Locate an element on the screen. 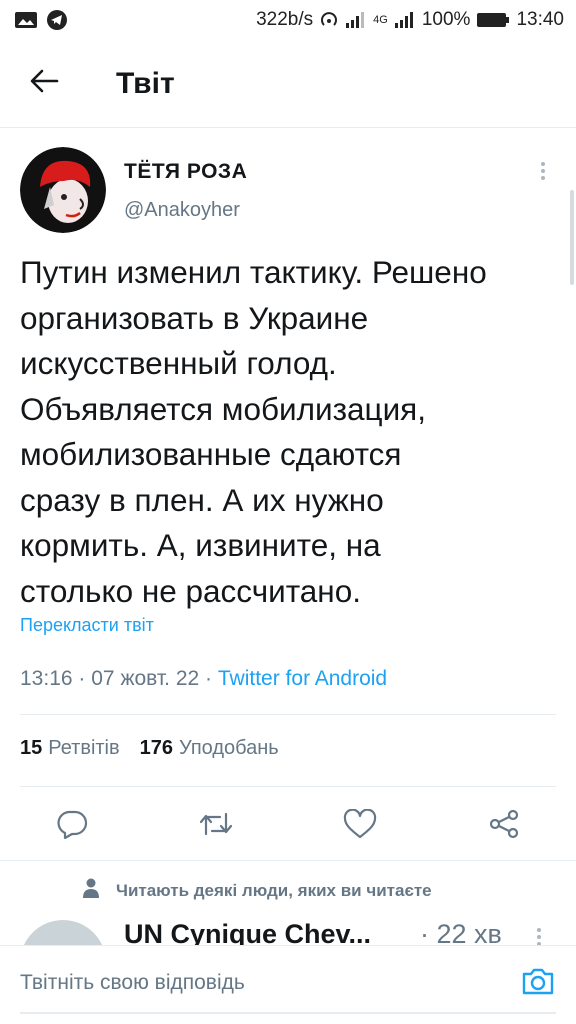 Image resolution: width=576 pixels, height=1024 pixels. reply-time: · 22 хв is located at coordinates (461, 932).